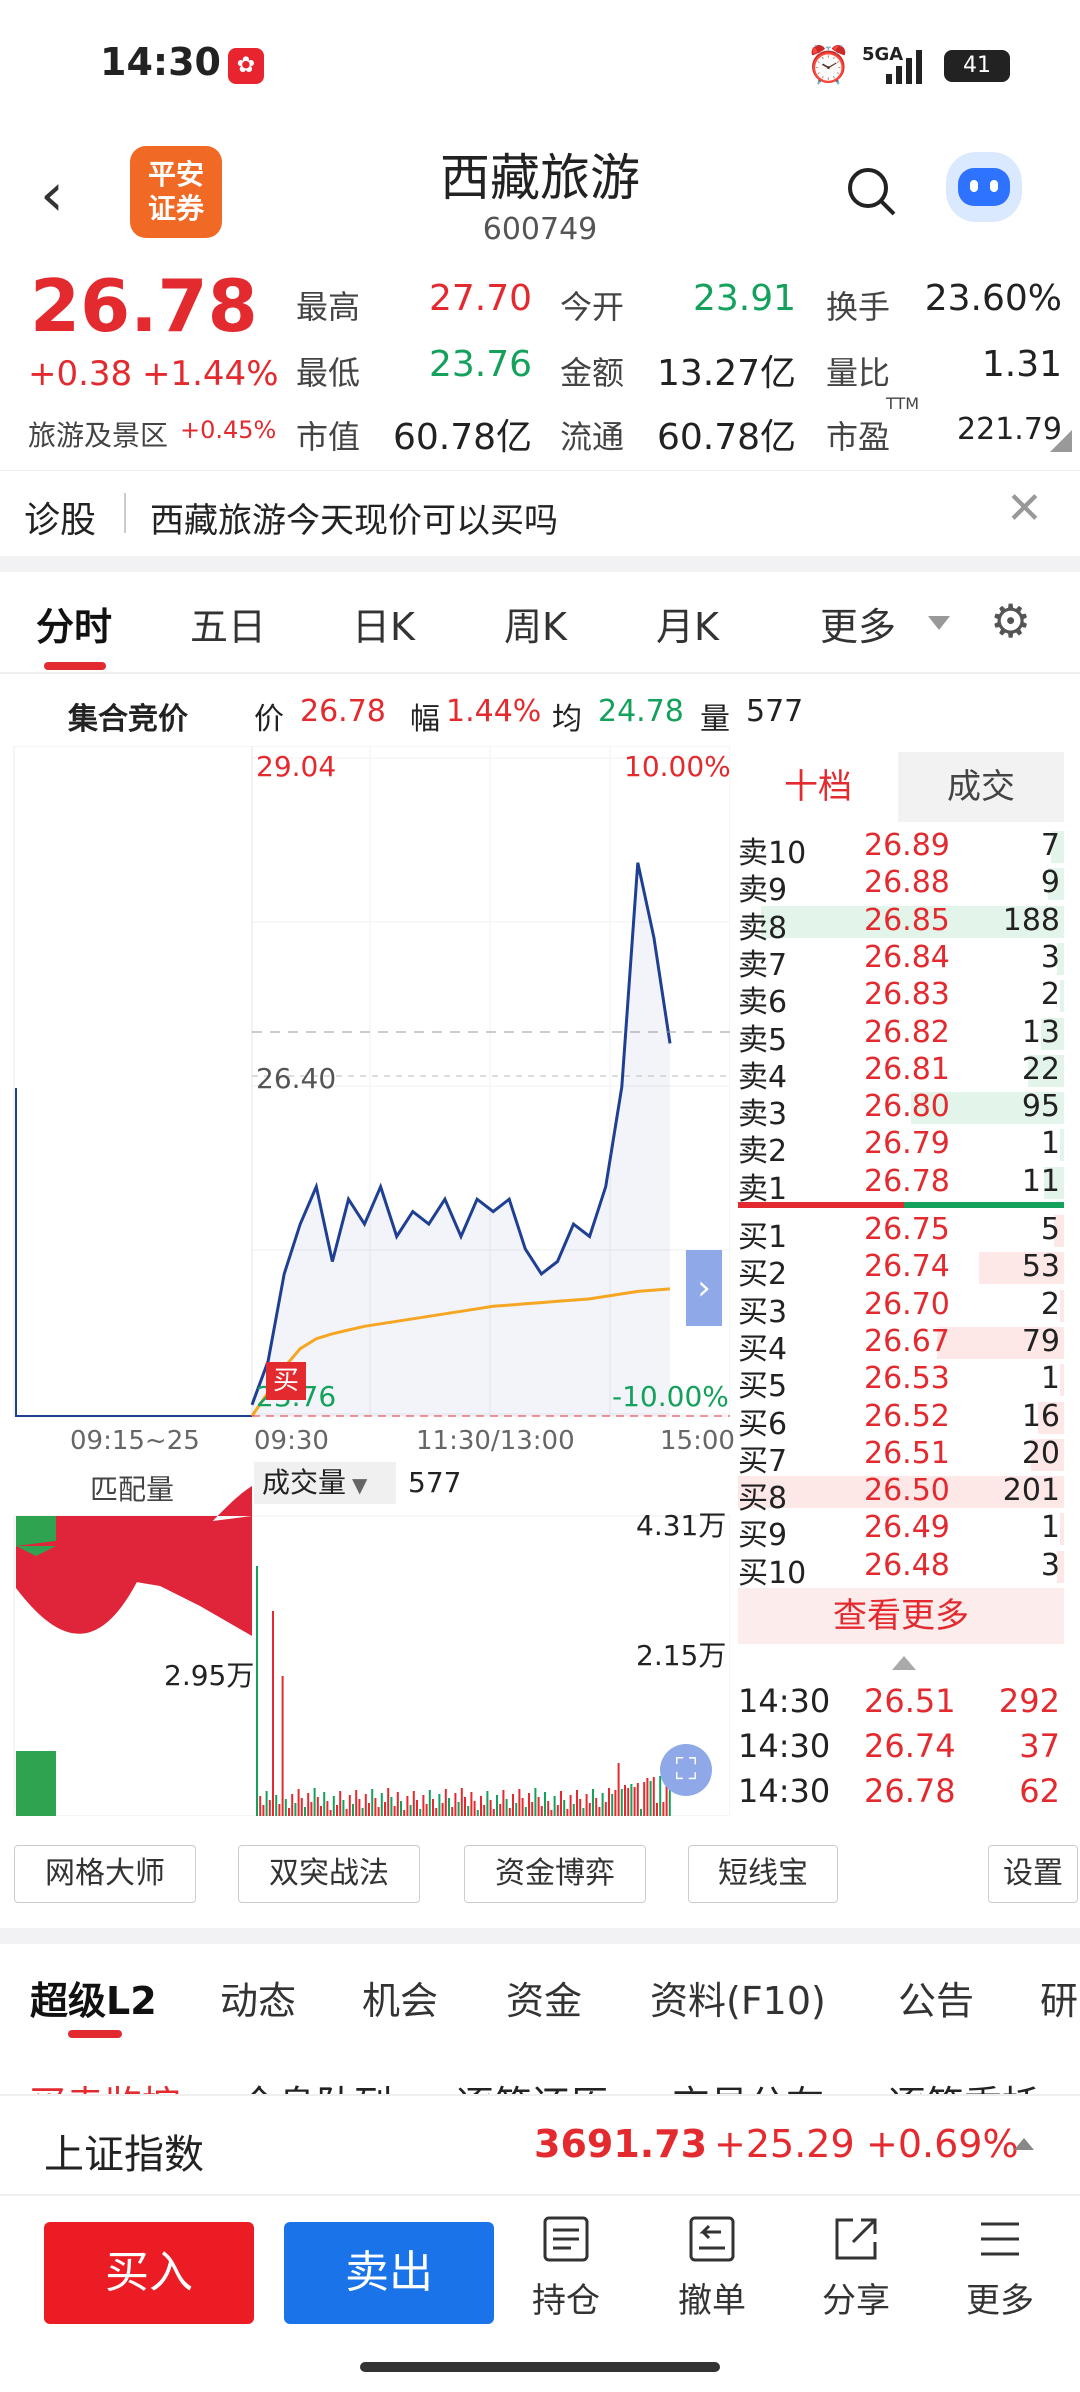 The image size is (1080, 2392). I want to click on sector-name: 旅游及景区, so click(98, 434).